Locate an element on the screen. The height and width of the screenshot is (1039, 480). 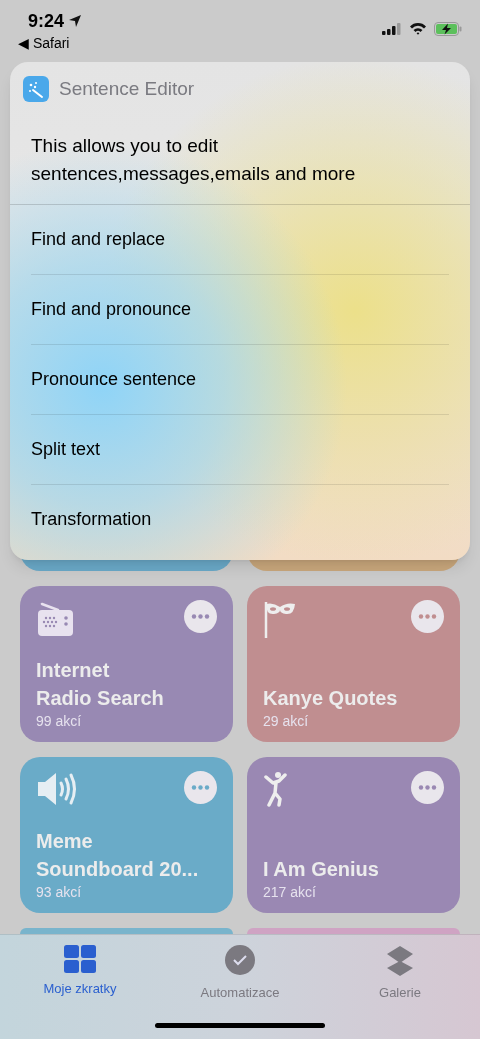
shortcut-title: Kanye Quotes is located at coordinates (331, 698).